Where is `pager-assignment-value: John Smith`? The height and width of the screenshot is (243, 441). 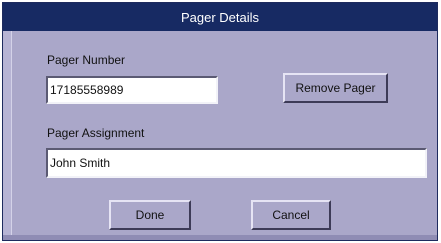 pager-assignment-value: John Smith is located at coordinates (80, 163).